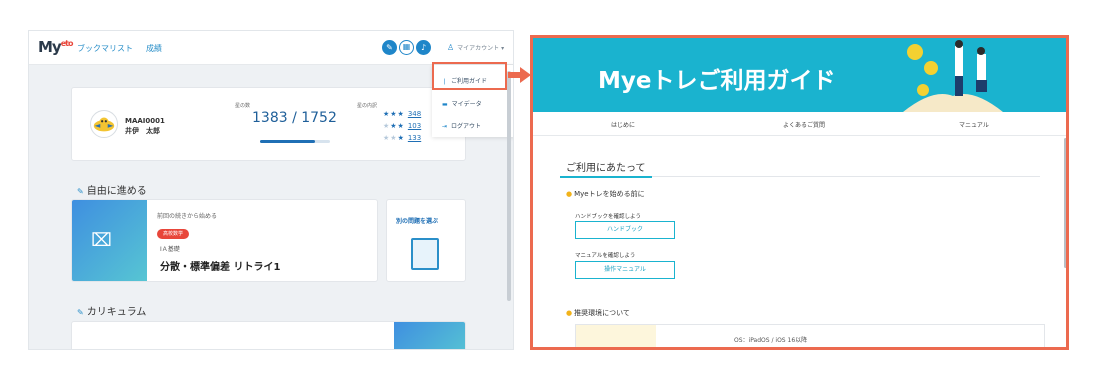 This screenshot has height=370, width=1120. I want to click on breakdown-count: 348, so click(414, 114).